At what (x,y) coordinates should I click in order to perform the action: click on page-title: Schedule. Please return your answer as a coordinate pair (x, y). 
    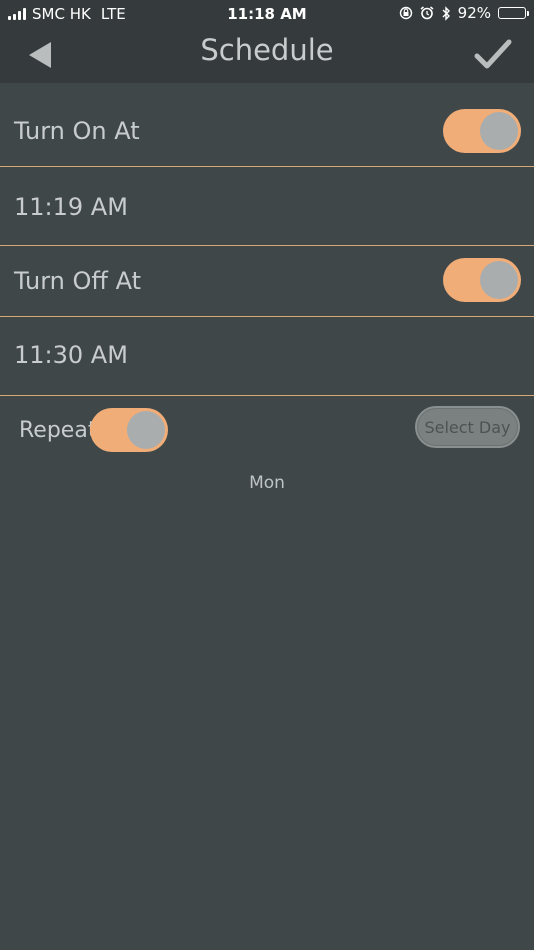
    Looking at the image, I should click on (267, 50).